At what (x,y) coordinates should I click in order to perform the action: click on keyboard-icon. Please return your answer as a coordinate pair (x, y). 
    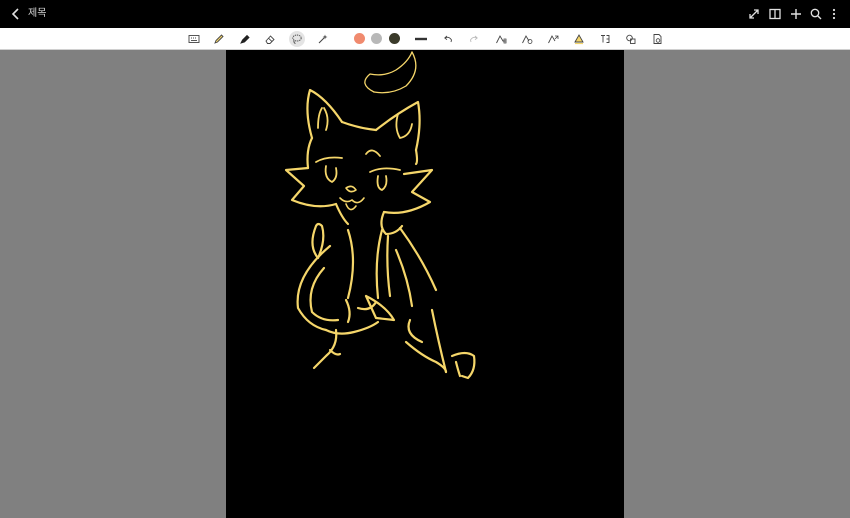
    Looking at the image, I should click on (194, 39).